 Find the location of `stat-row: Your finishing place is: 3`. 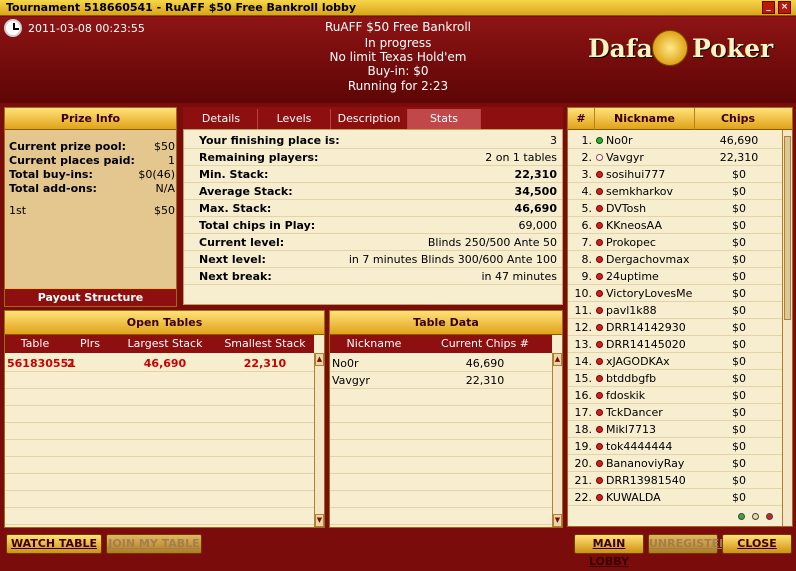

stat-row: Your finishing place is: 3 is located at coordinates (373, 140).